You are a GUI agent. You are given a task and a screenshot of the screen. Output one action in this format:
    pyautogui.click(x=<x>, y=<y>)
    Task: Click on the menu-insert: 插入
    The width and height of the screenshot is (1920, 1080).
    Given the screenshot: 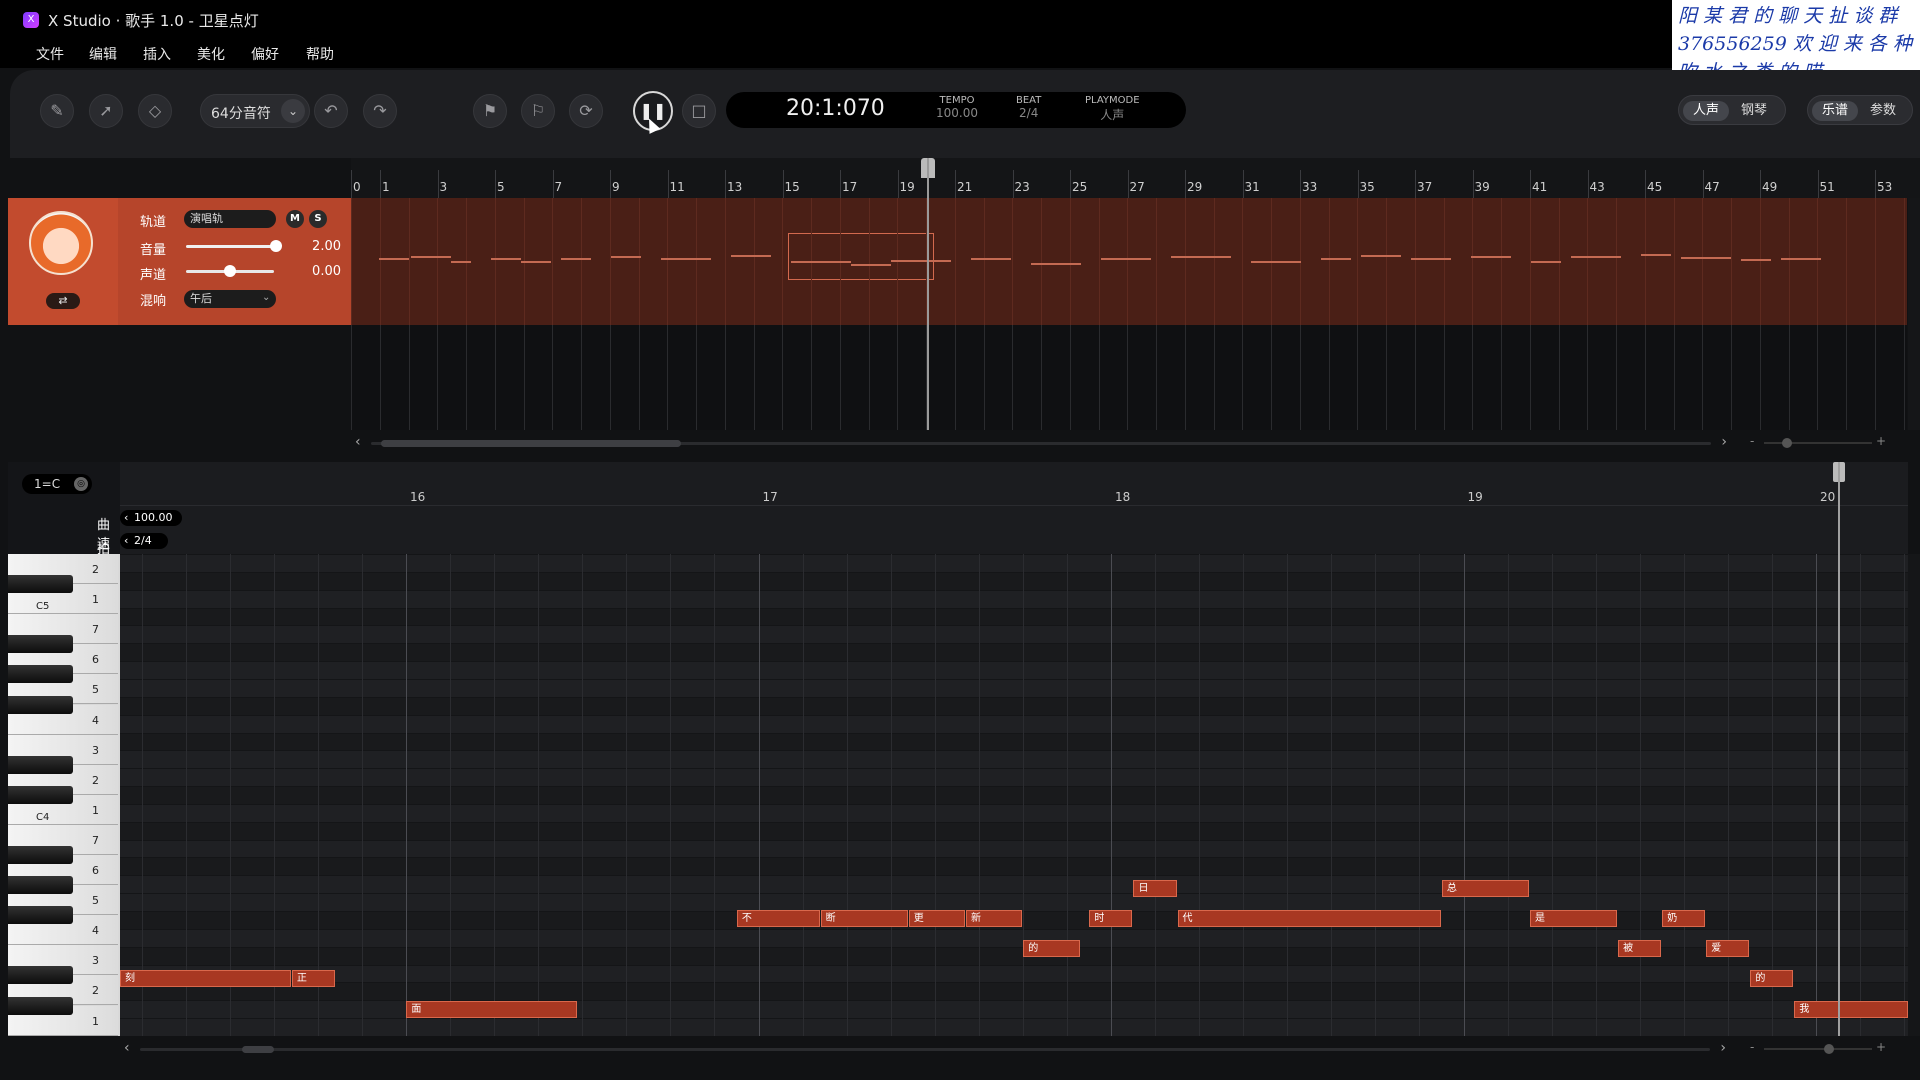 What is the action you would take?
    pyautogui.click(x=157, y=54)
    